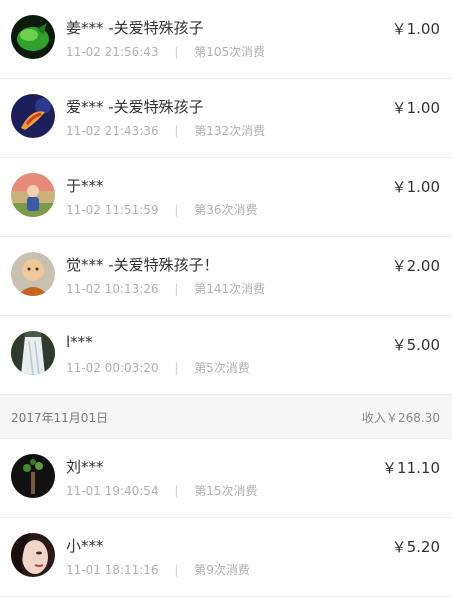 This screenshot has height=597, width=452. Describe the element at coordinates (85, 186) in the screenshot. I see `donor-name: 于***` at that location.